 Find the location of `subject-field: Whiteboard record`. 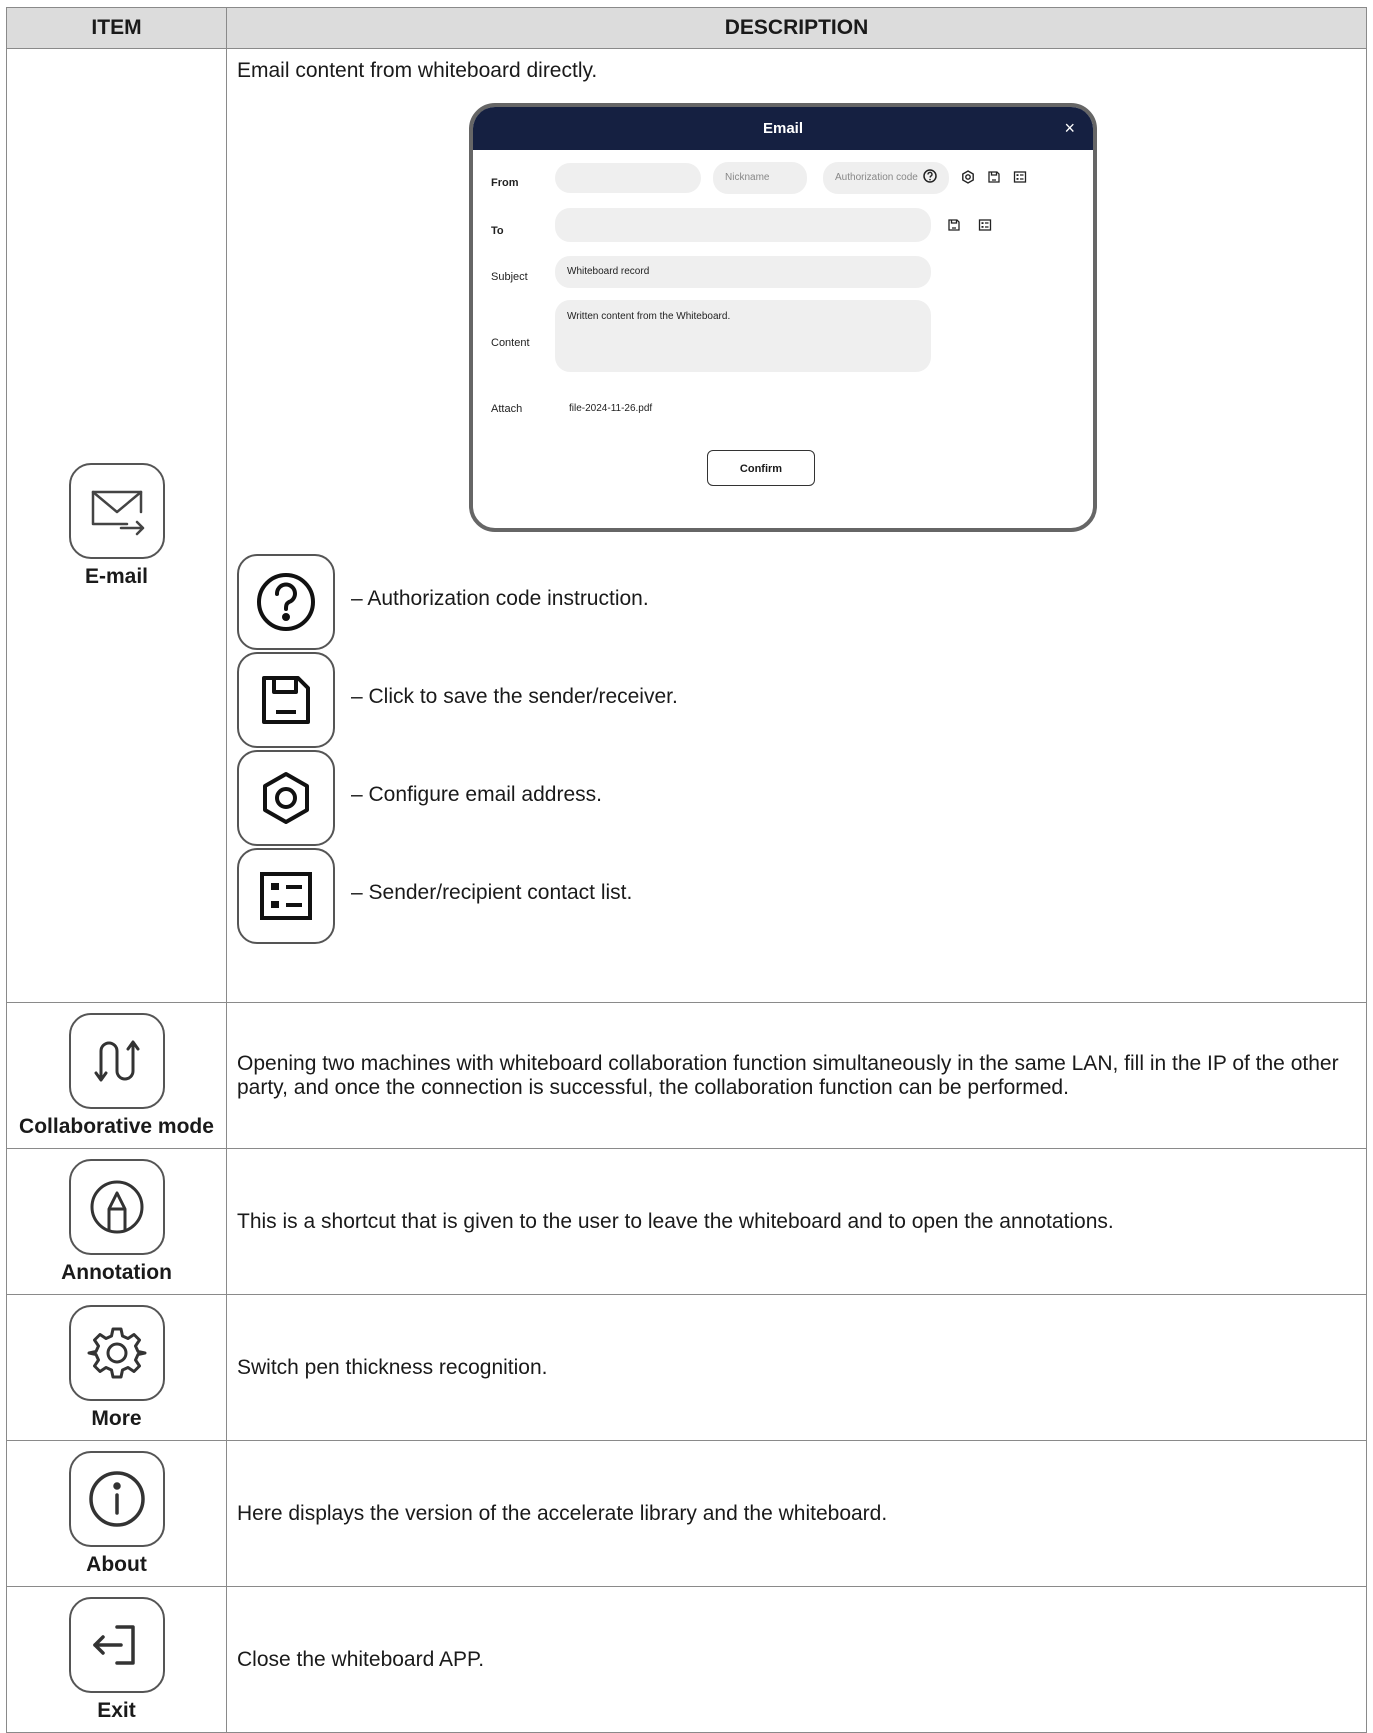

subject-field: Whiteboard record is located at coordinates (743, 272).